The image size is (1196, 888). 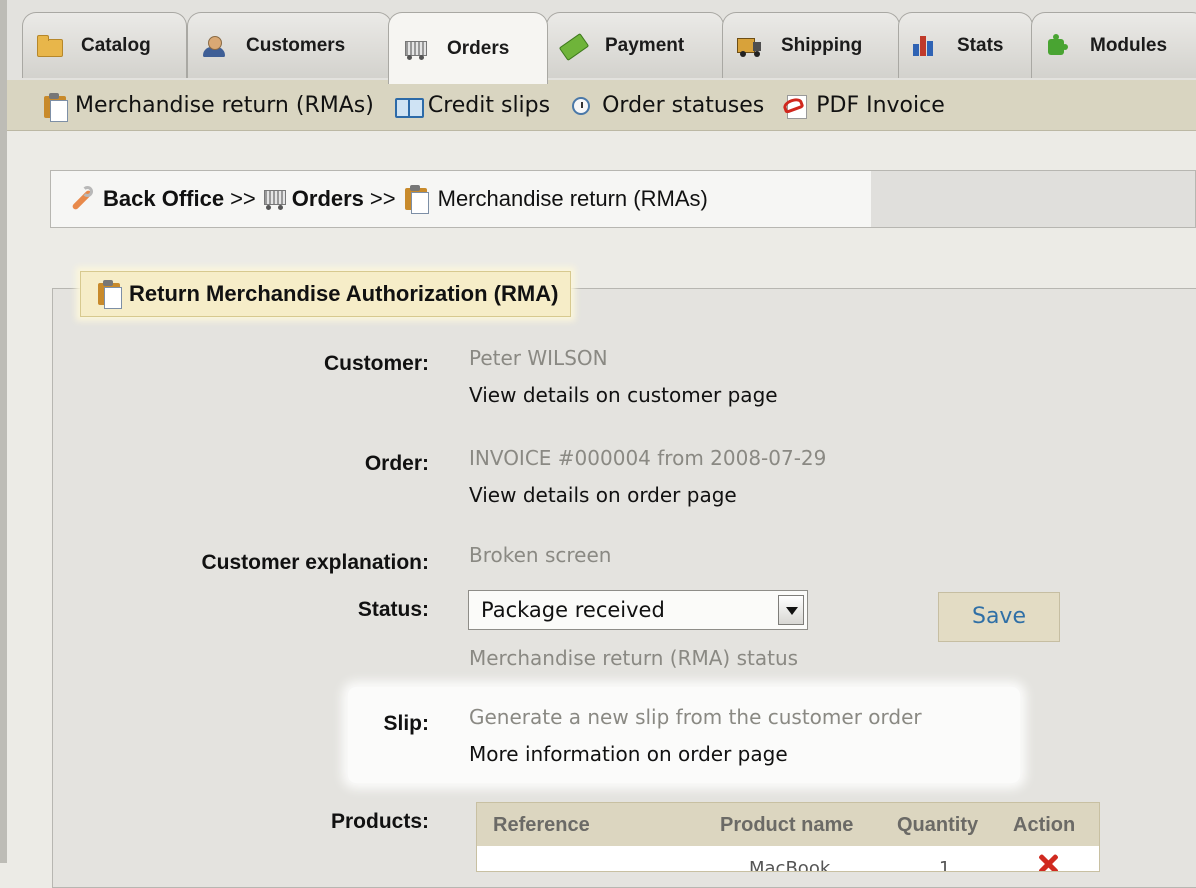 I want to click on wrench-icon, so click(x=81, y=199).